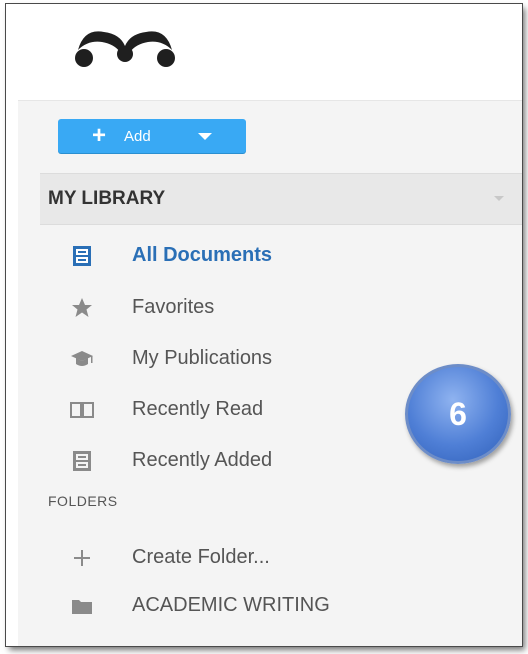 The height and width of the screenshot is (654, 528). Describe the element at coordinates (202, 358) in the screenshot. I see `sidebar-item-label: My Publications` at that location.